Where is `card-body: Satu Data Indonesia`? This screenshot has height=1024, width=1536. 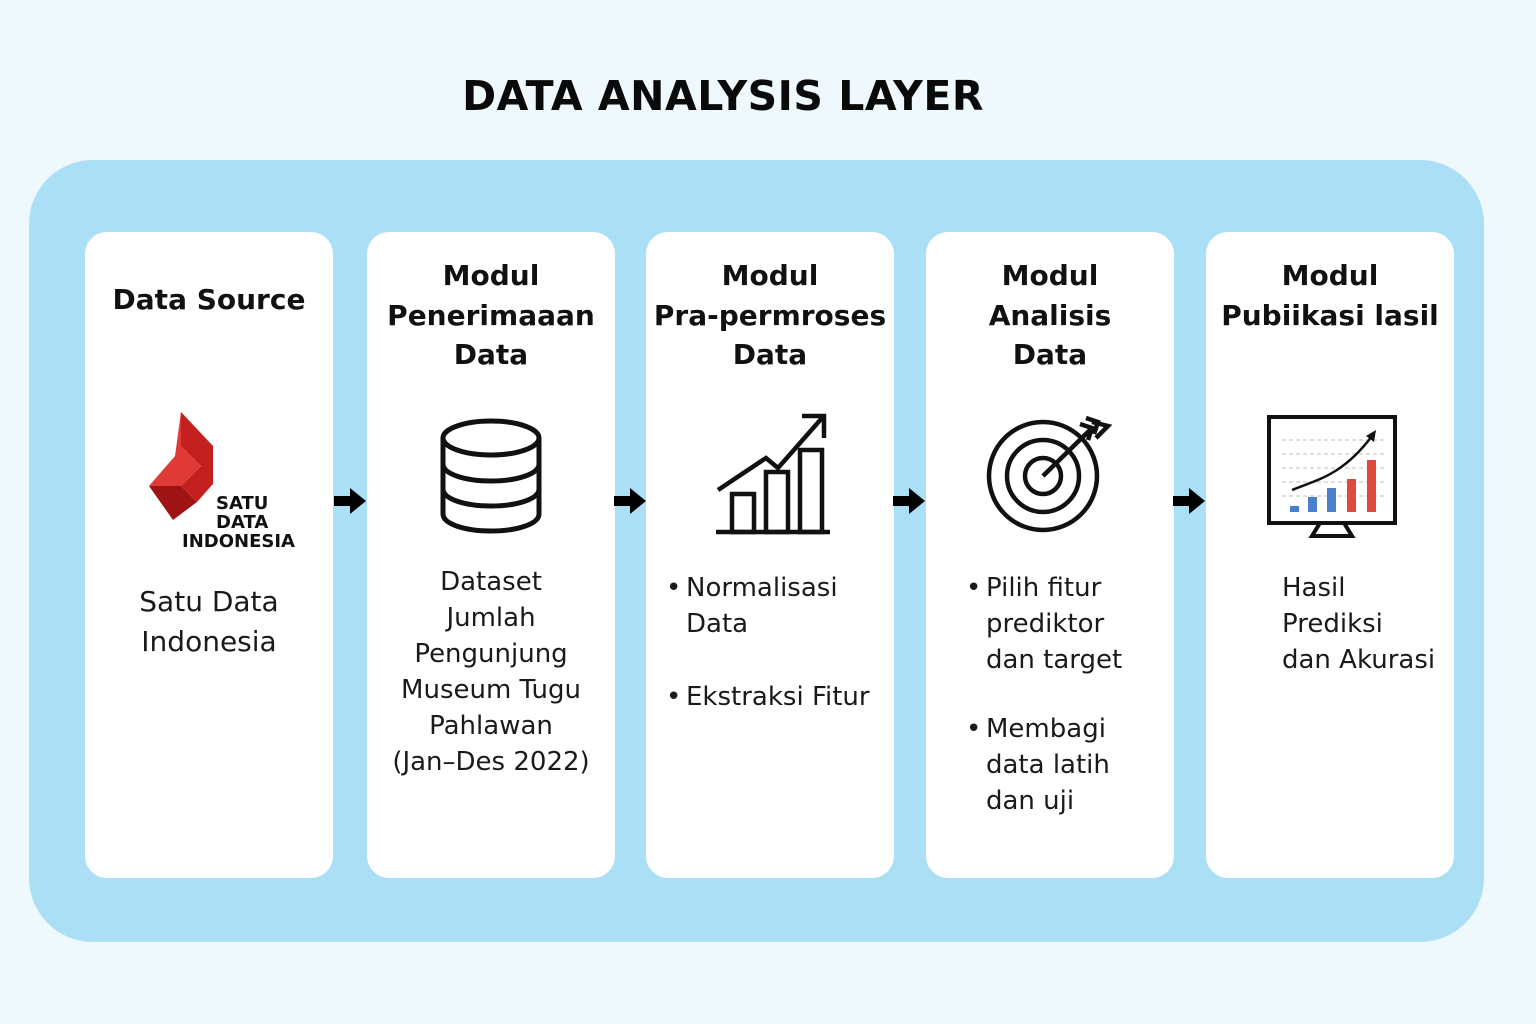 card-body: Satu Data Indonesia is located at coordinates (209, 622).